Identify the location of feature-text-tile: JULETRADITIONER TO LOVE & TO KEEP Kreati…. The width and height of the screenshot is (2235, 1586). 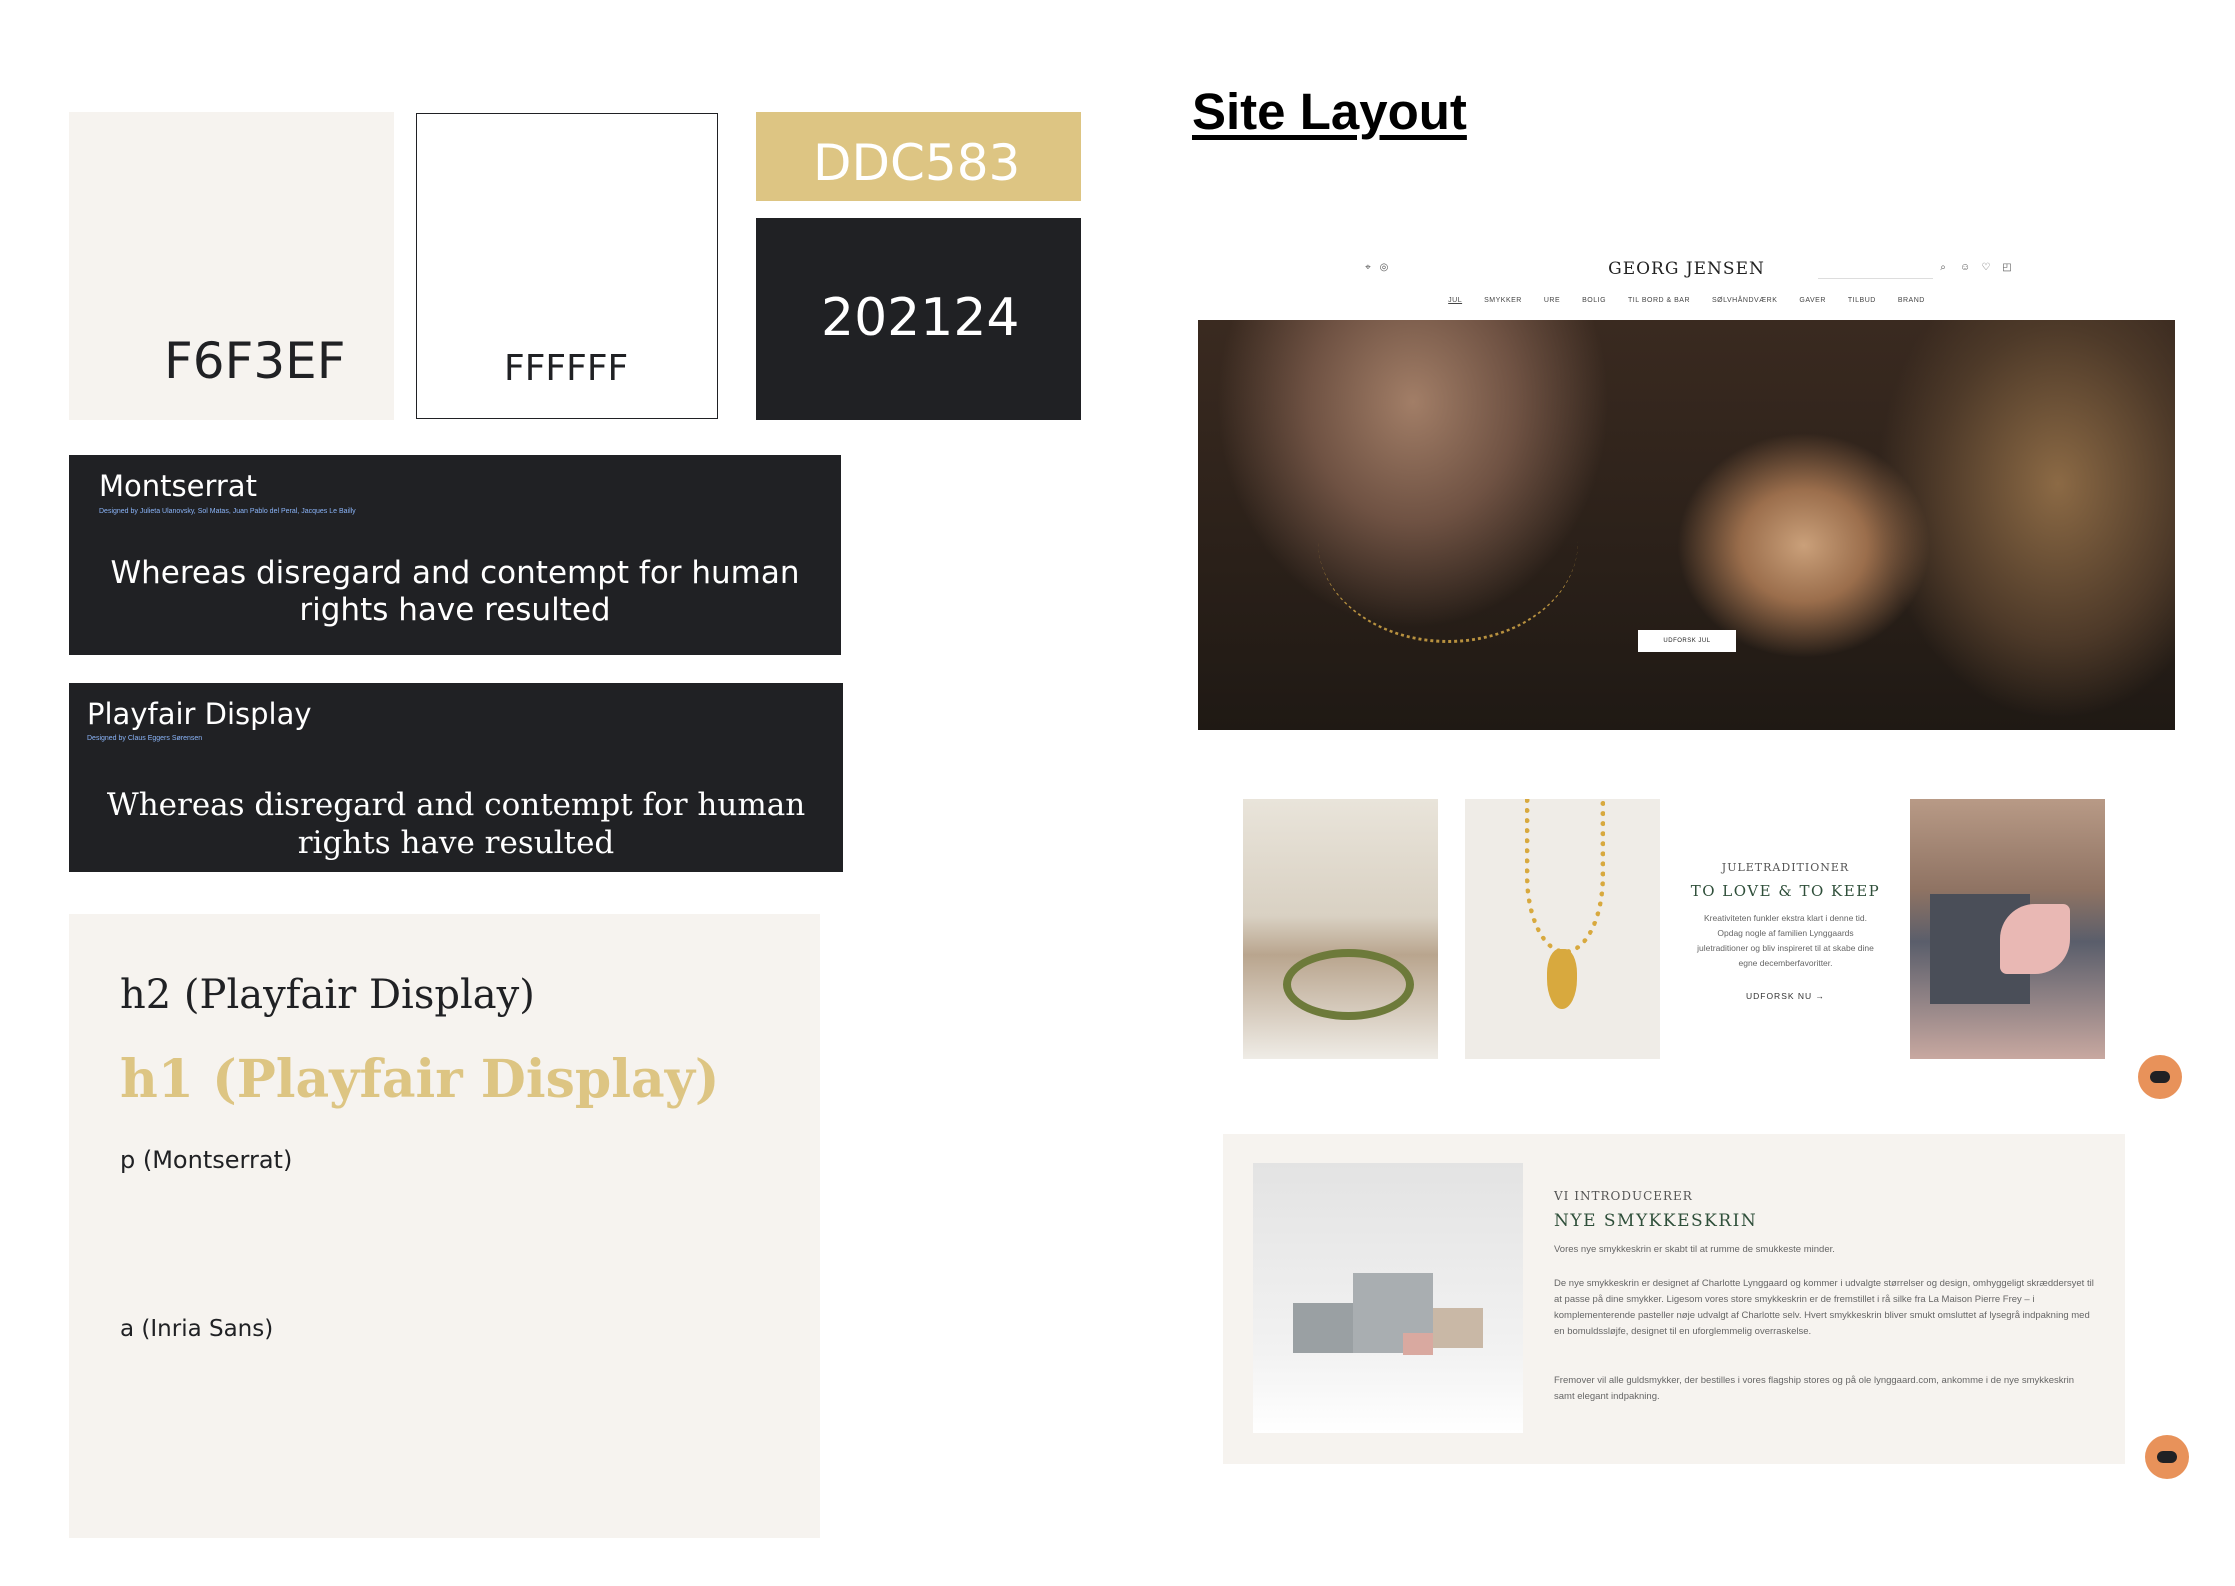
(1785, 929).